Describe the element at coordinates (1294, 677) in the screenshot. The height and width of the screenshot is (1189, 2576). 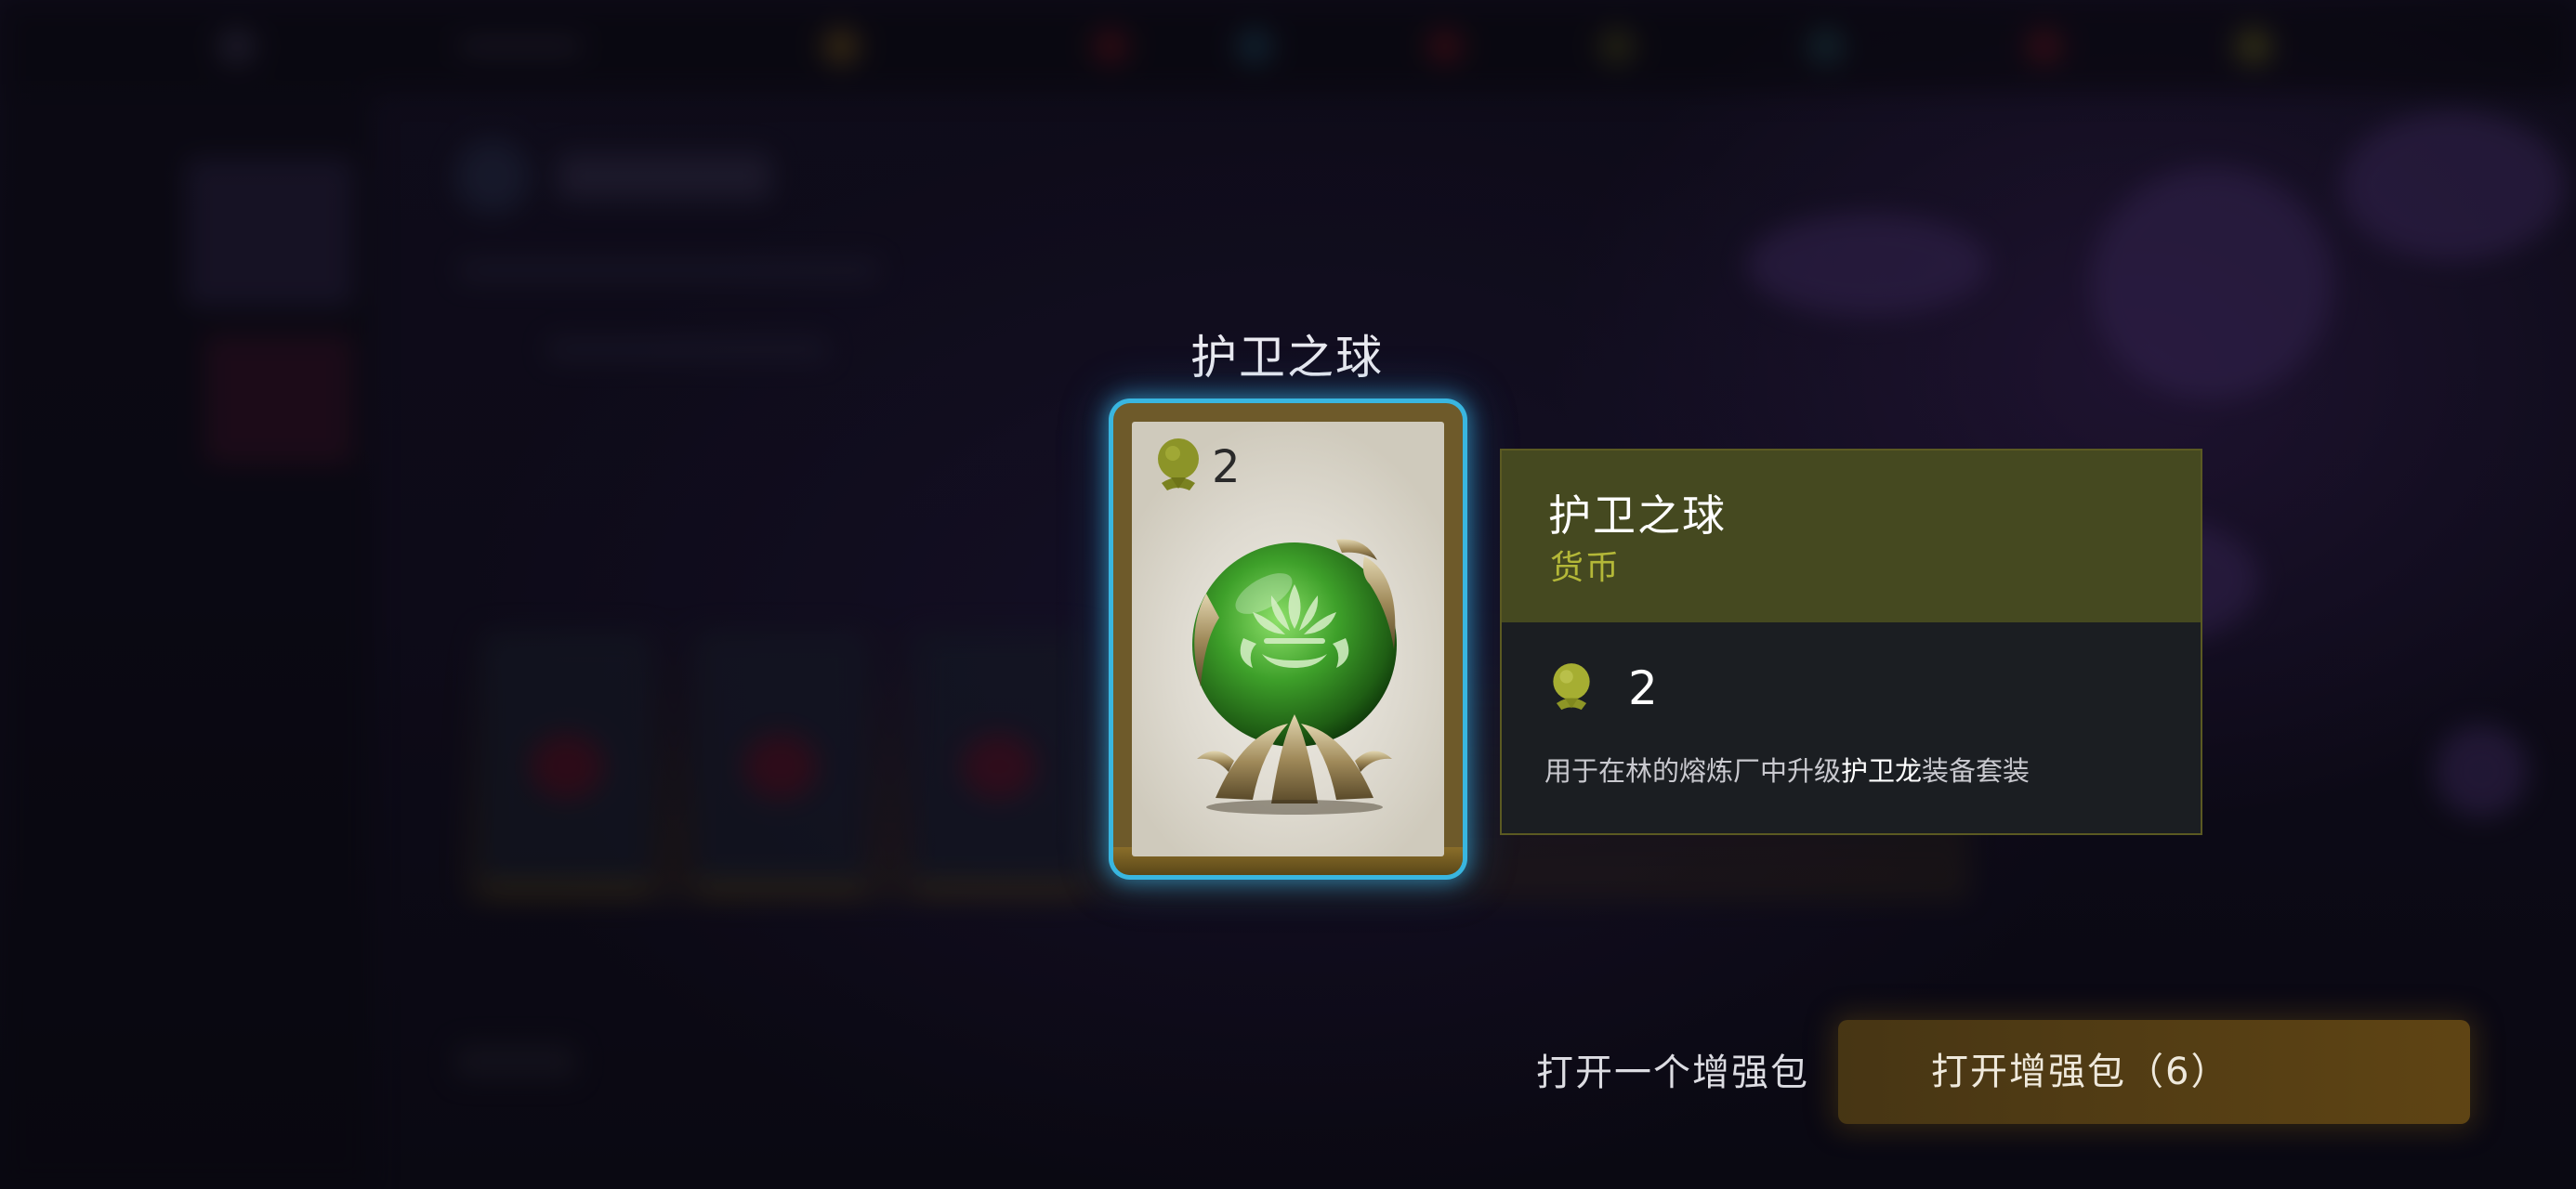
I see `guardian-orb-art` at that location.